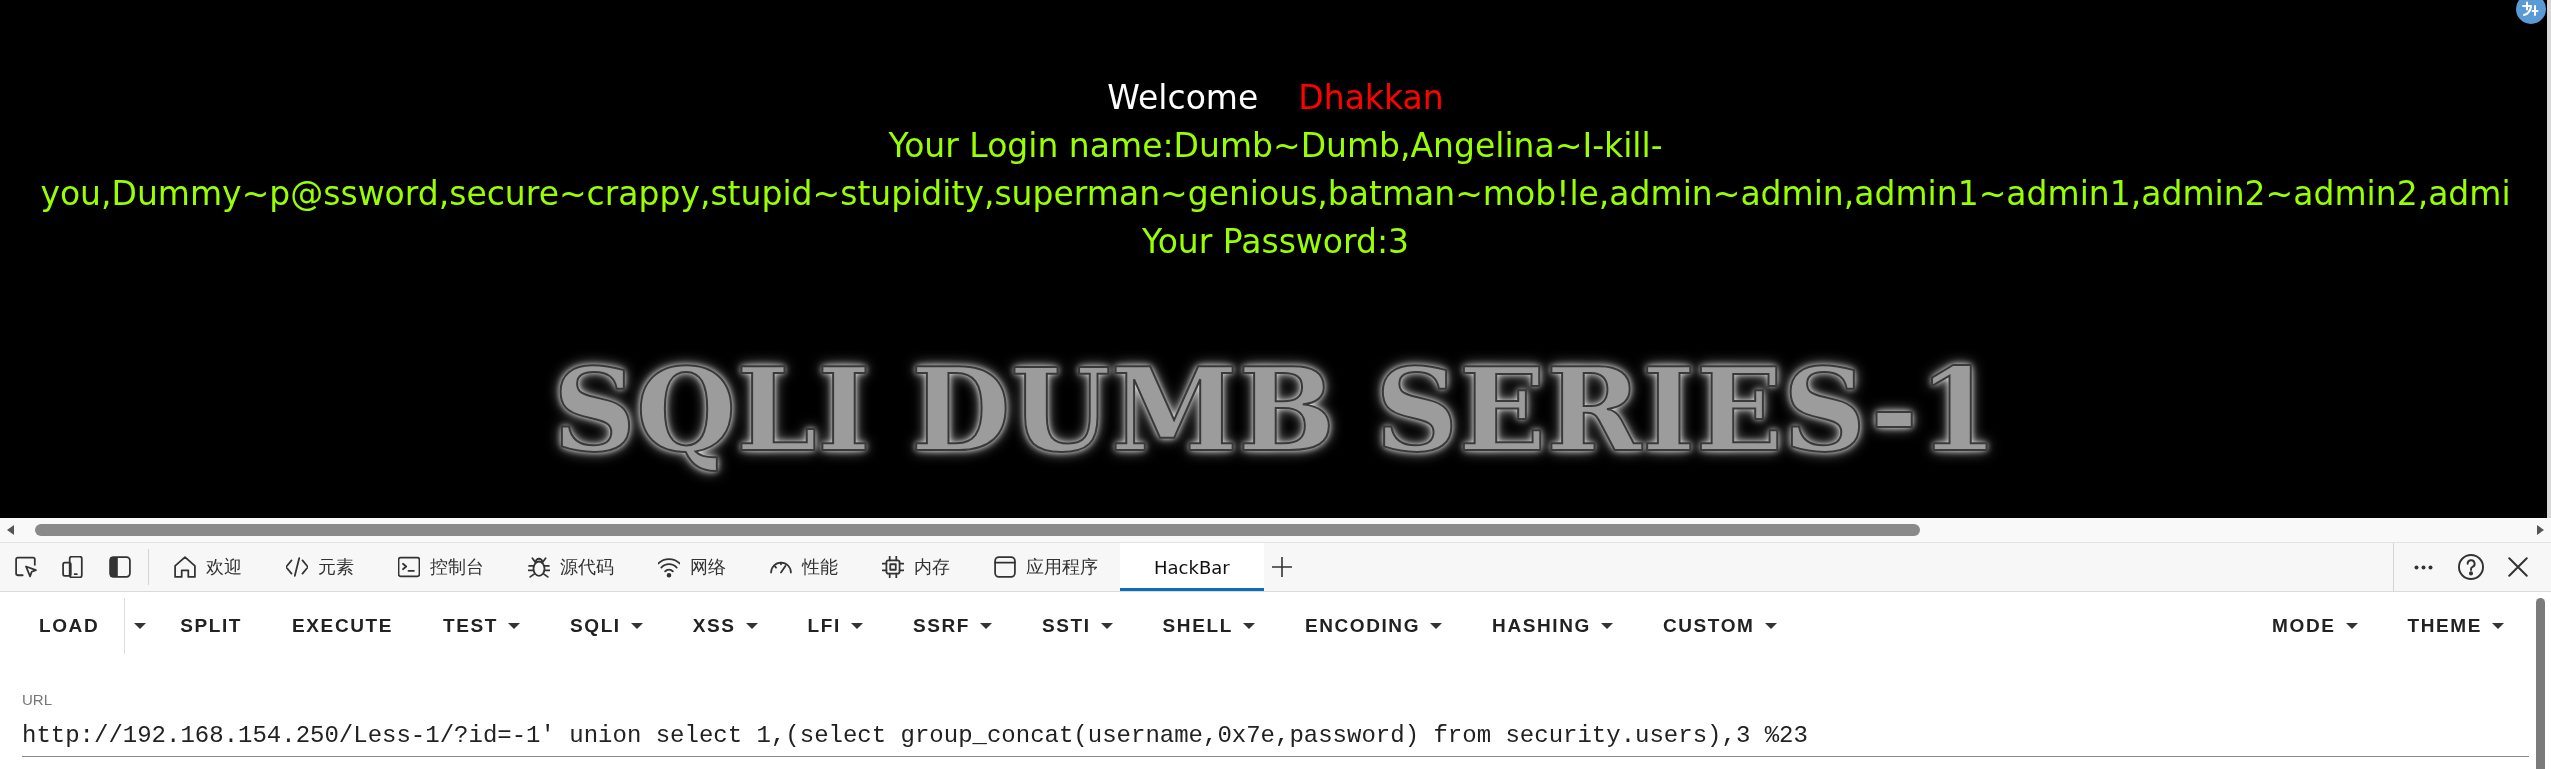 The height and width of the screenshot is (769, 2551). Describe the element at coordinates (10, 530) in the screenshot. I see `scroll-left-icon` at that location.